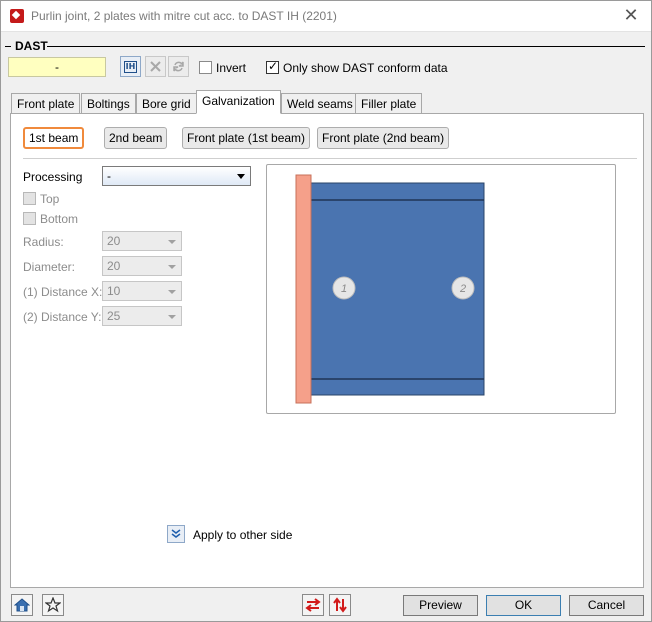 The image size is (652, 622). Describe the element at coordinates (176, 176) in the screenshot. I see `processing-dropdown: -` at that location.